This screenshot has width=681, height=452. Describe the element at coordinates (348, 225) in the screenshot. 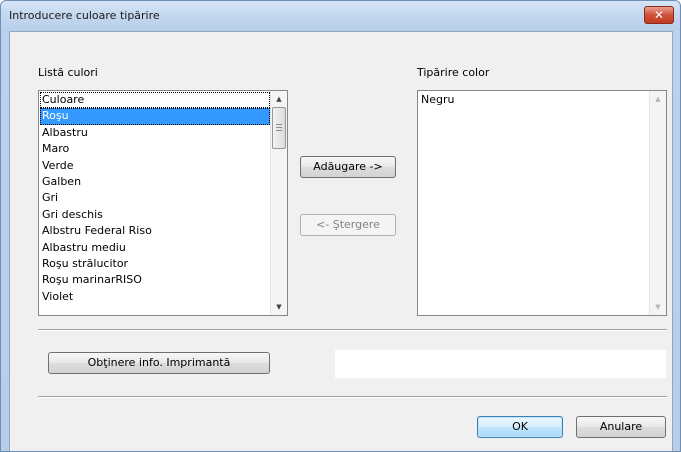

I see `remove-button: <- Ştergere` at that location.